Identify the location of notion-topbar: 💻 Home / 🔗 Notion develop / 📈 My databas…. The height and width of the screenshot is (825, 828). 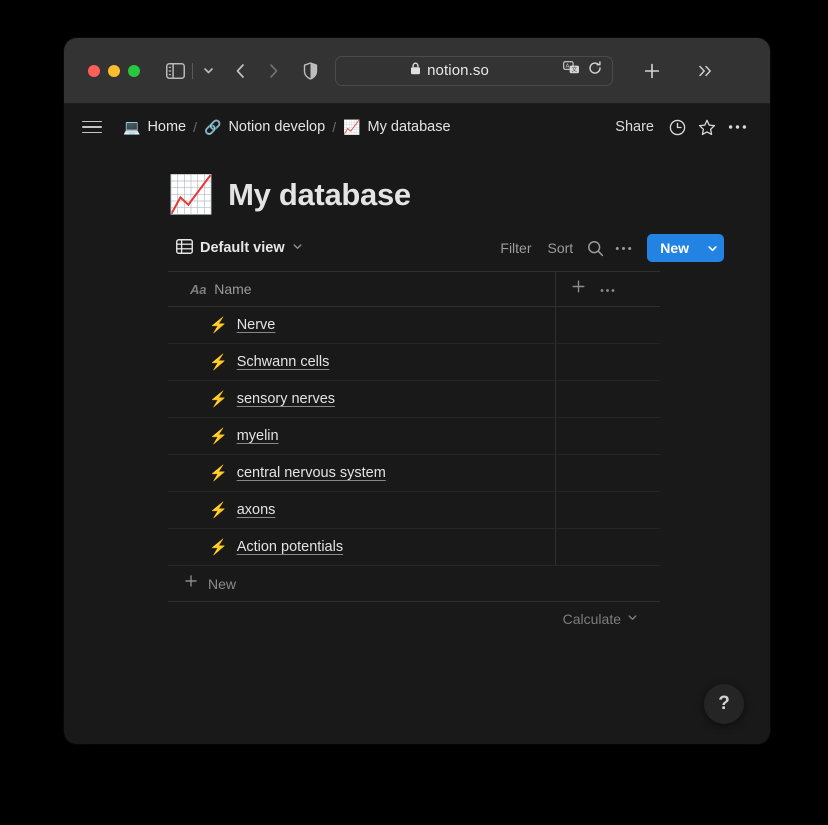
(417, 127).